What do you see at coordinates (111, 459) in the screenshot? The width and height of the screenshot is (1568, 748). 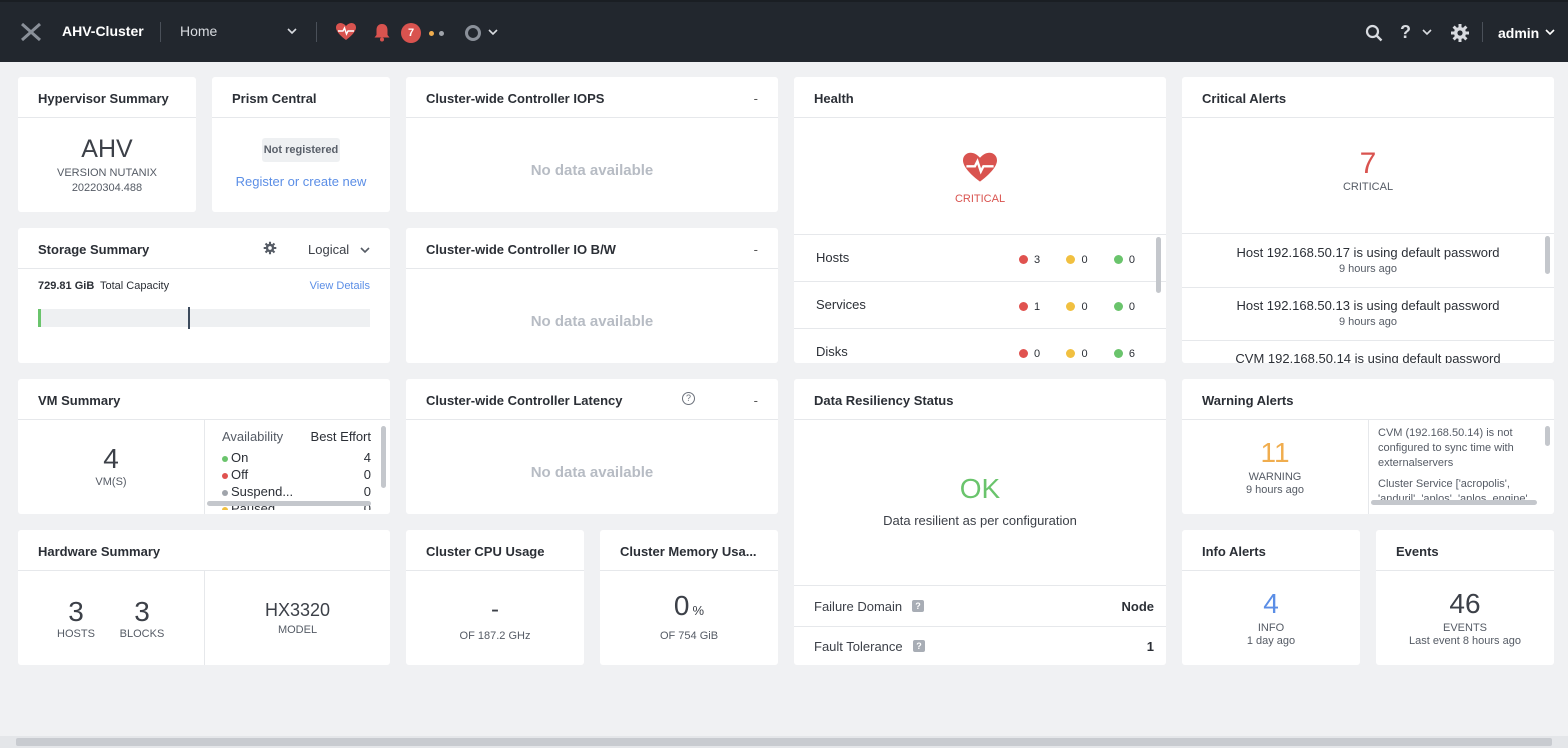 I see `vm-count: 4` at bounding box center [111, 459].